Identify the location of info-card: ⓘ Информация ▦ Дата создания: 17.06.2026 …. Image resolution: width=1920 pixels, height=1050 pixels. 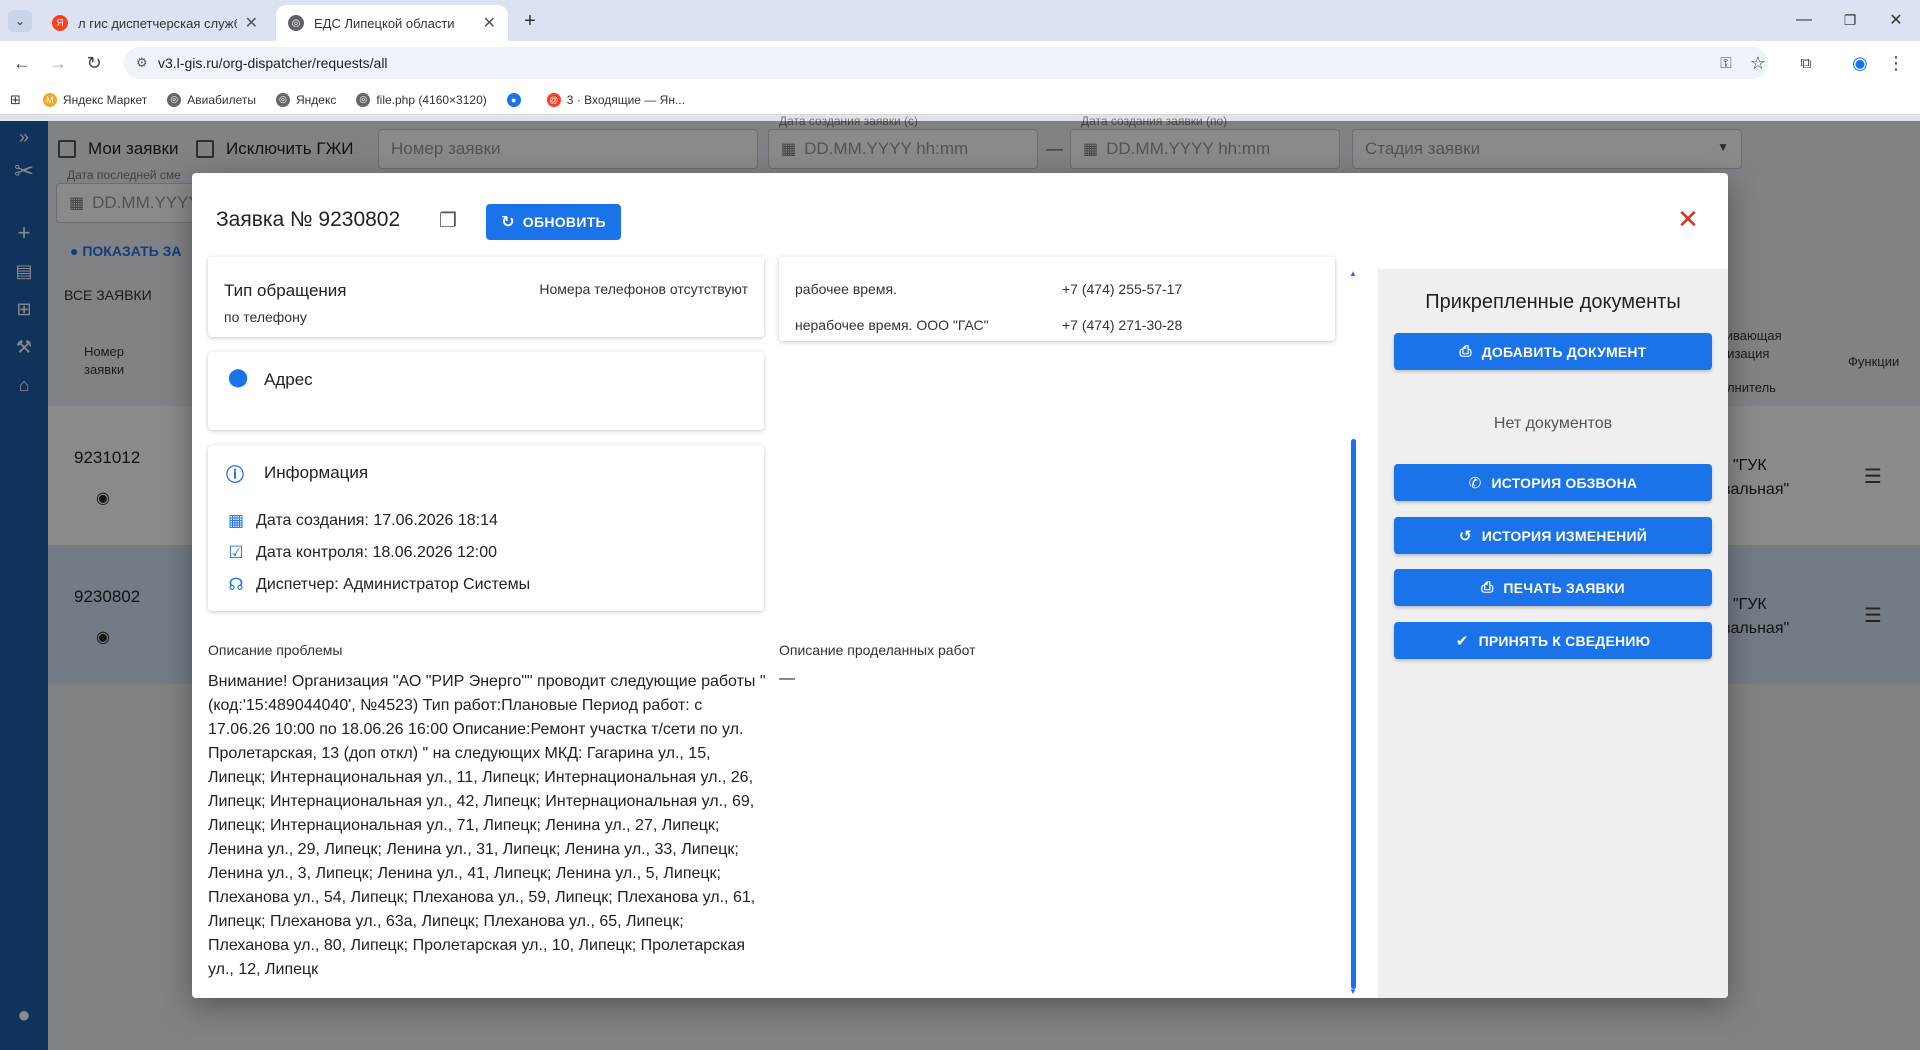
(486, 528).